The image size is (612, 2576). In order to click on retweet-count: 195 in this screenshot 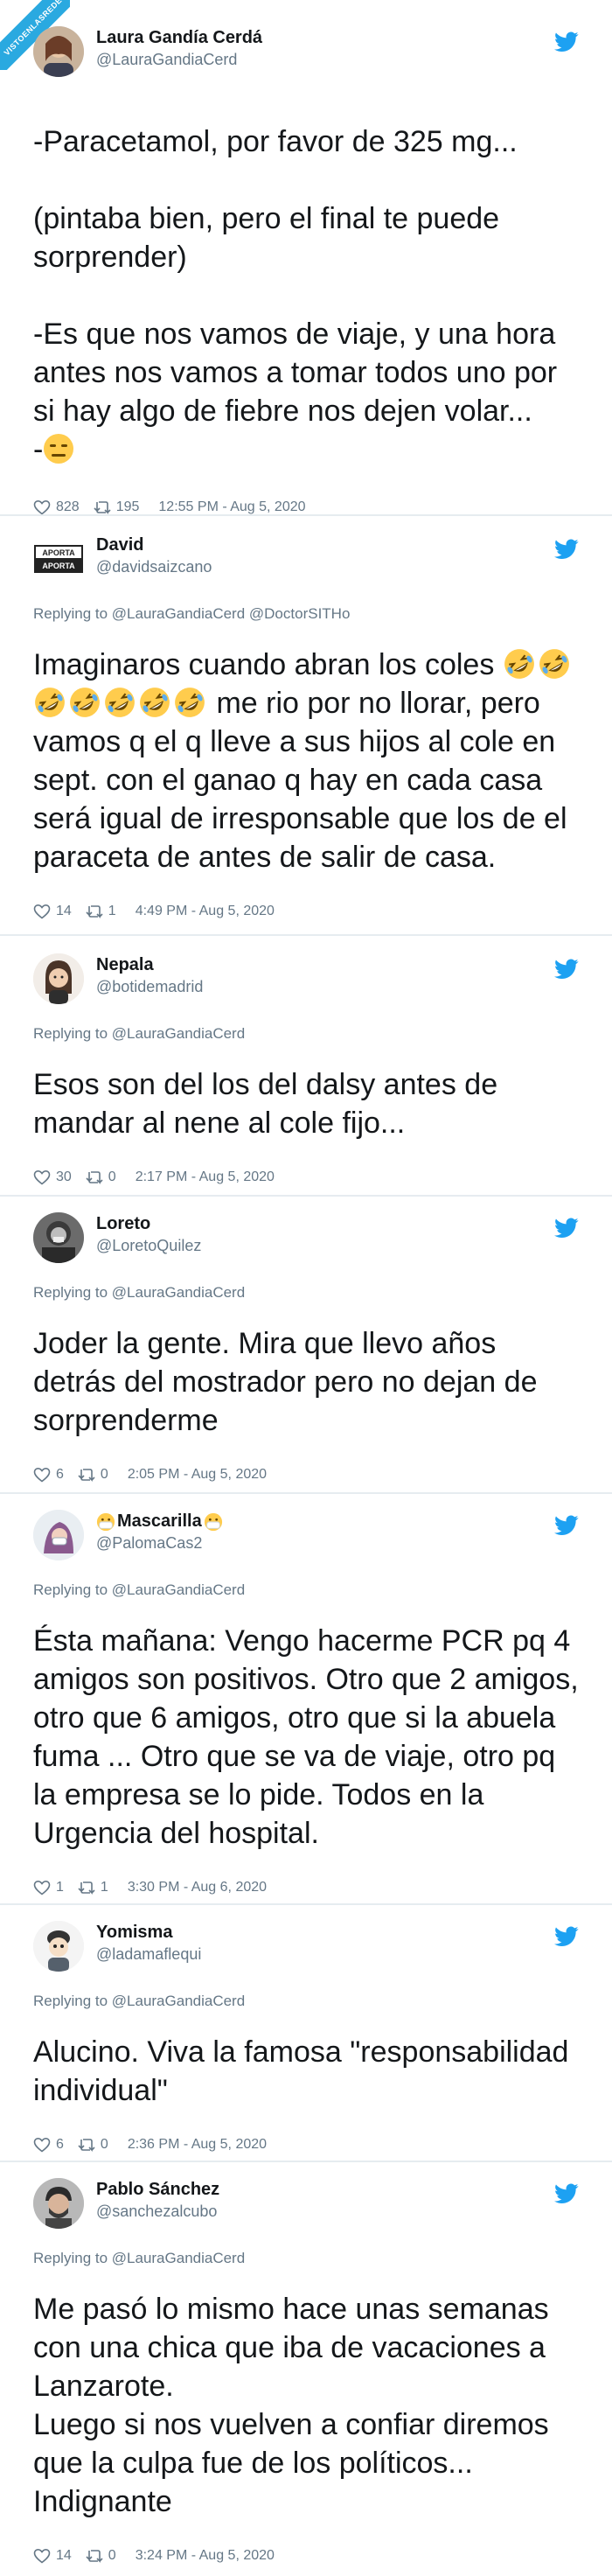, I will do `click(117, 507)`.